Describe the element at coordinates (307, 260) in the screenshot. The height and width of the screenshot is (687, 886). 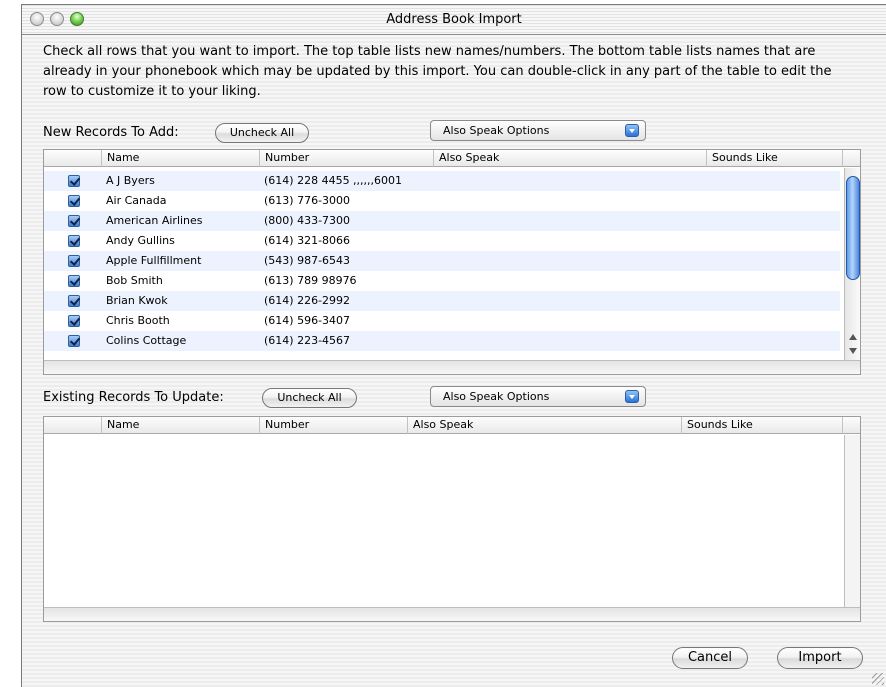
I see `row-number: (543) 987-6543` at that location.